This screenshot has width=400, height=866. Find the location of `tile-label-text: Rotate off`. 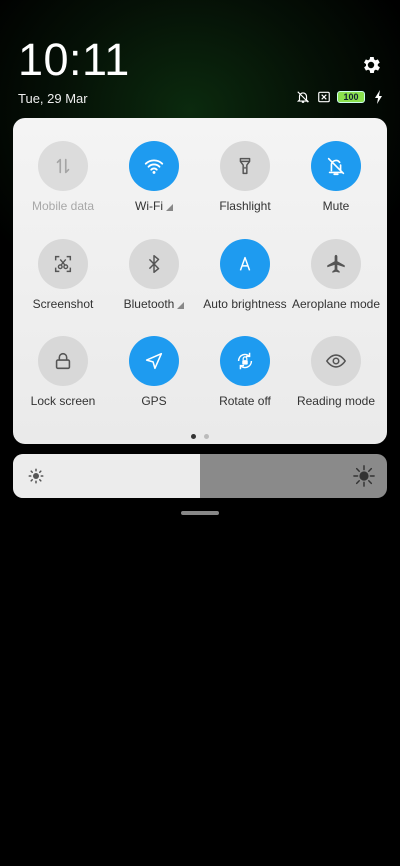

tile-label-text: Rotate off is located at coordinates (245, 401).